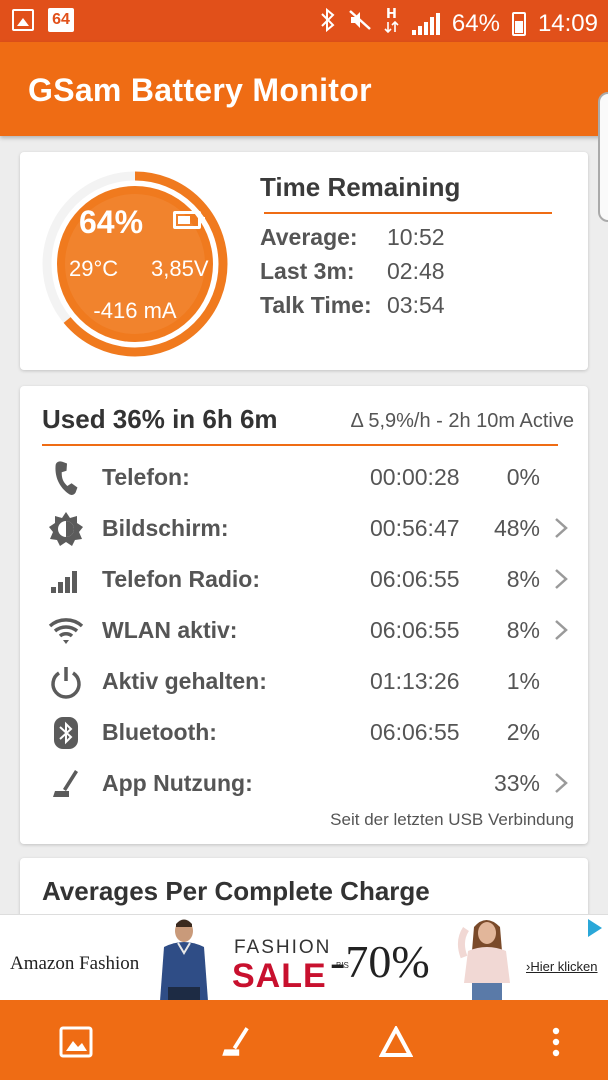 This screenshot has width=608, height=1080. What do you see at coordinates (304, 630) in the screenshot?
I see `usage-row-wlan: WLAN aktiv: 06:06:55 8%` at bounding box center [304, 630].